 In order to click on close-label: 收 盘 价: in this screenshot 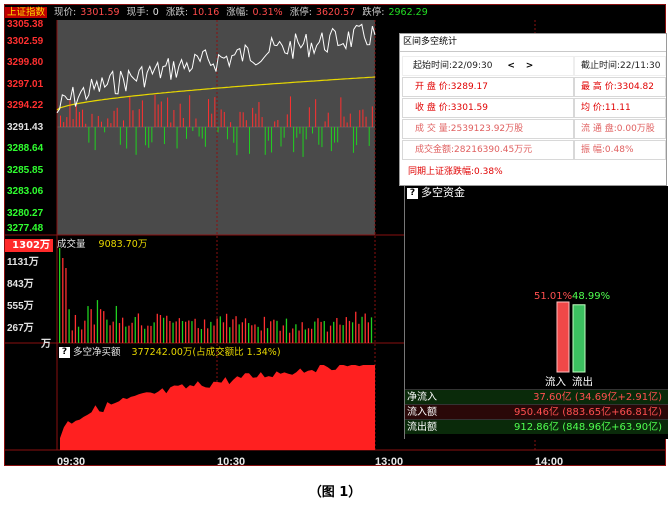, I will do `click(433, 108)`.